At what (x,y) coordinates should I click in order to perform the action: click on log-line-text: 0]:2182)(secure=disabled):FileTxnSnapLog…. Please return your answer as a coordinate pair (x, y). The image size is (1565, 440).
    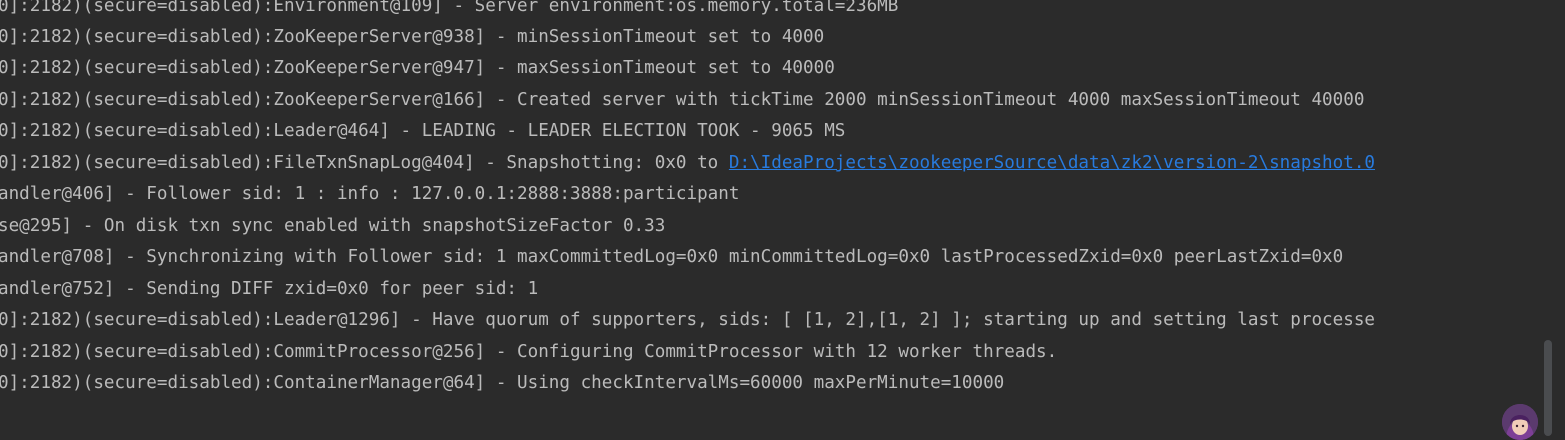
    Looking at the image, I should click on (364, 163).